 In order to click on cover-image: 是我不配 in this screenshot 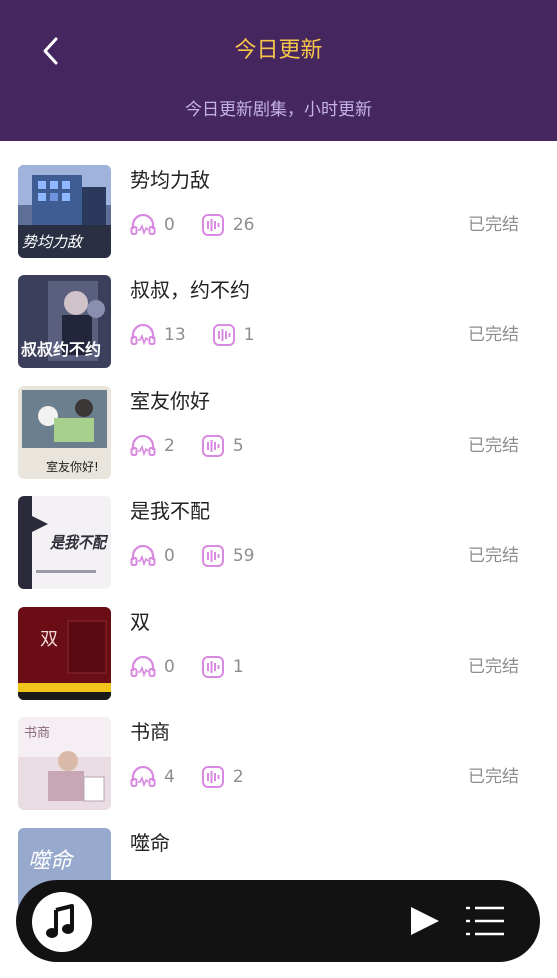, I will do `click(64, 542)`.